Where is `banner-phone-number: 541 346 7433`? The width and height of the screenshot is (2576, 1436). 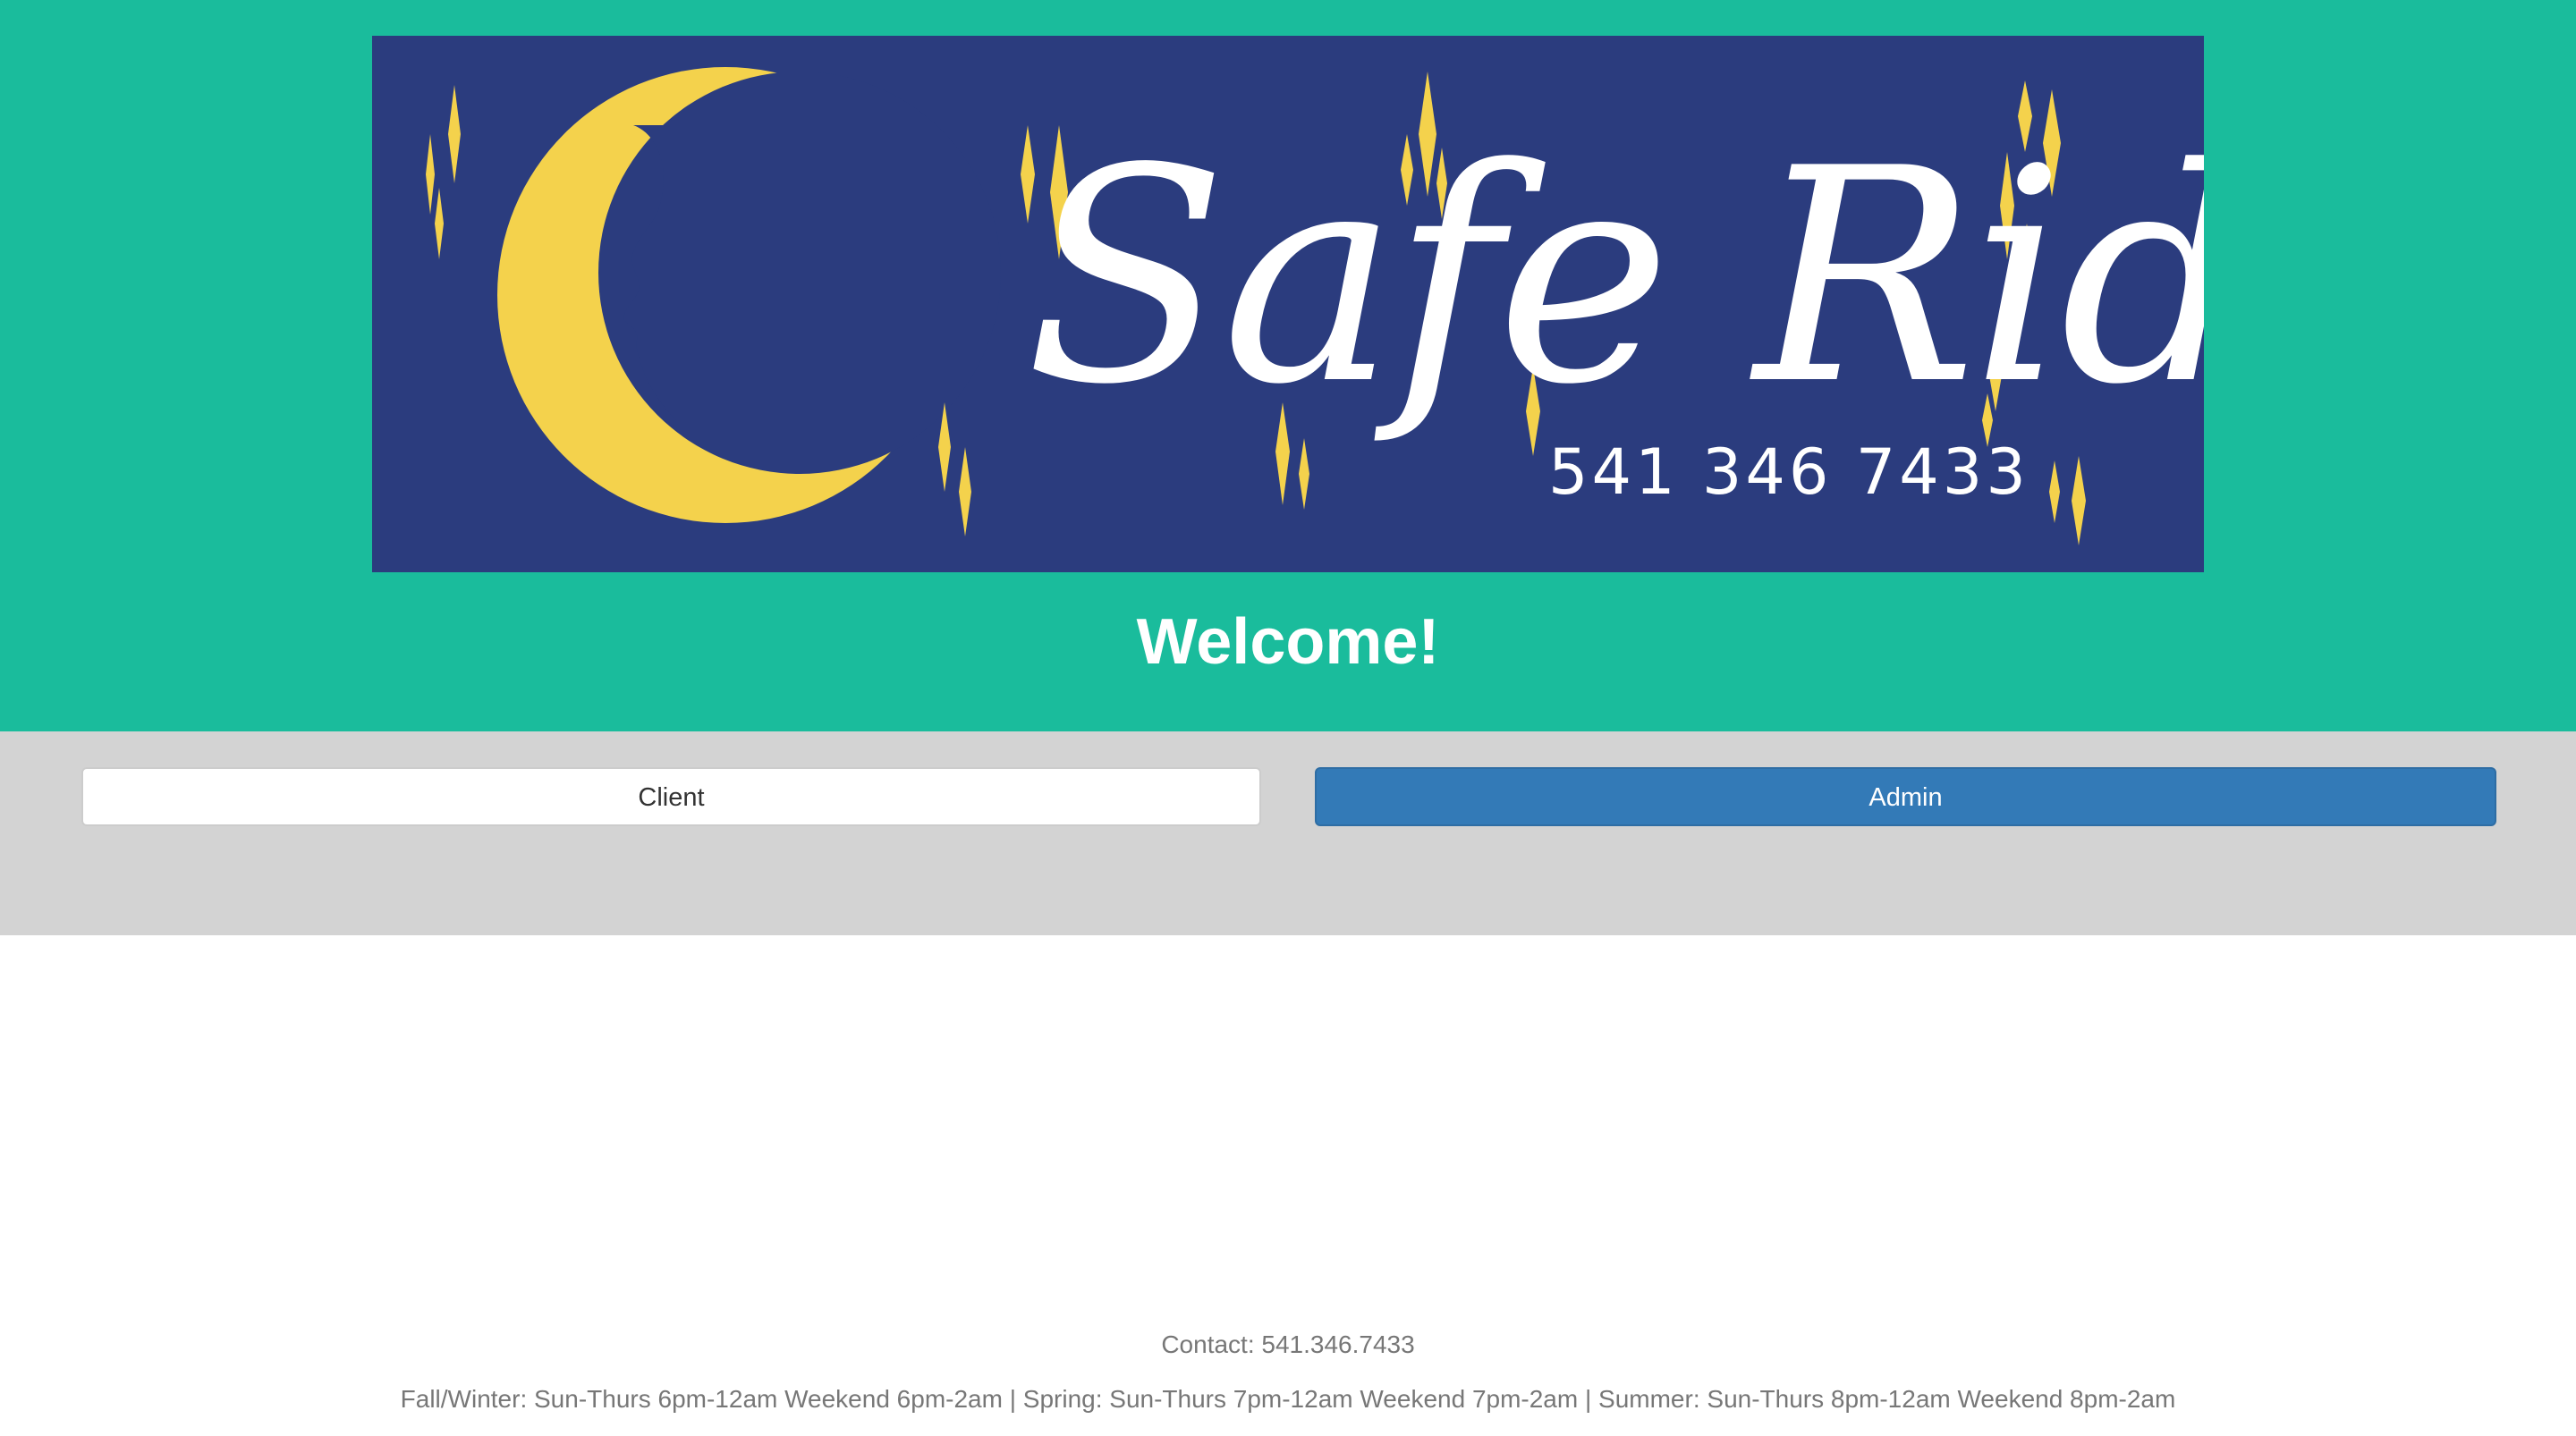
banner-phone-number: 541 346 7433 is located at coordinates (1788, 472).